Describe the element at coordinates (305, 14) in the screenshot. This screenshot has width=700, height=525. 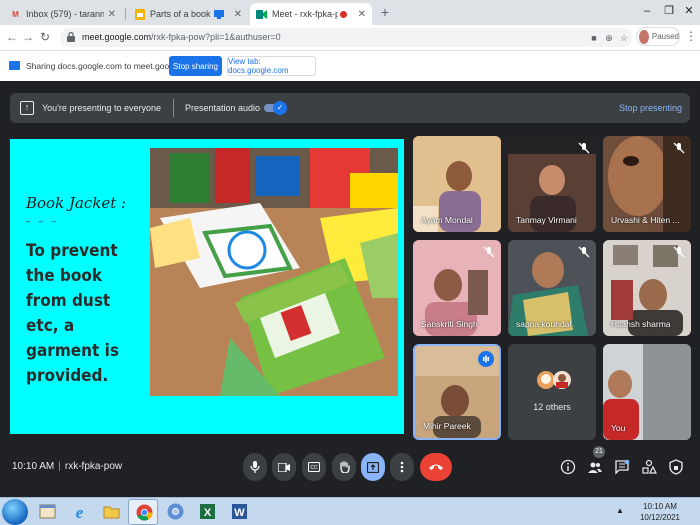
I see `tab-title: Meet - rxk-fpka-pow` at that location.